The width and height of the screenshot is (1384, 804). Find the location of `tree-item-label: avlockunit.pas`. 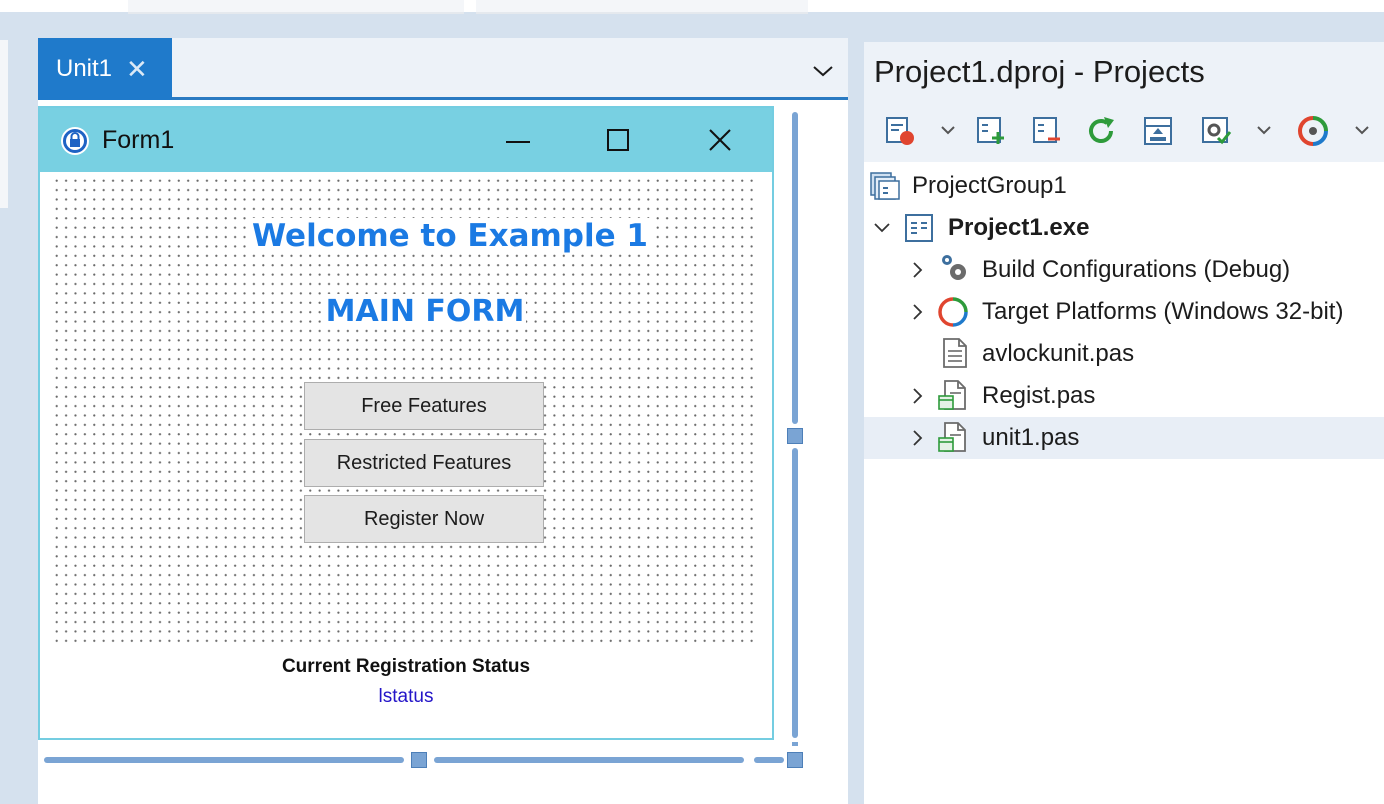

tree-item-label: avlockunit.pas is located at coordinates (1058, 353).